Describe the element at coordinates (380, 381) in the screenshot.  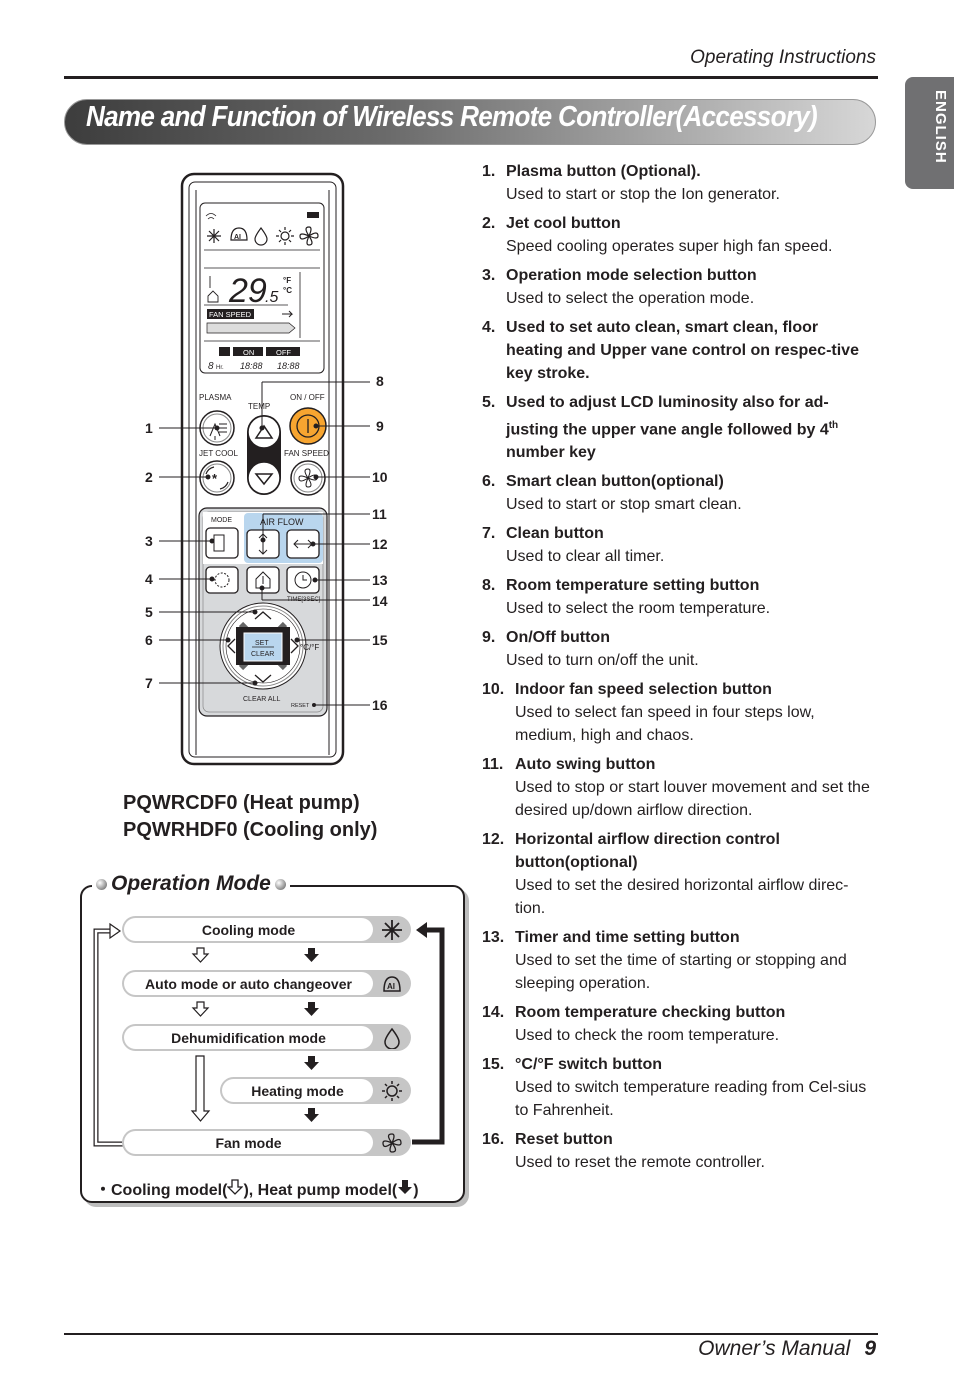
I see `callout-8: 8` at that location.